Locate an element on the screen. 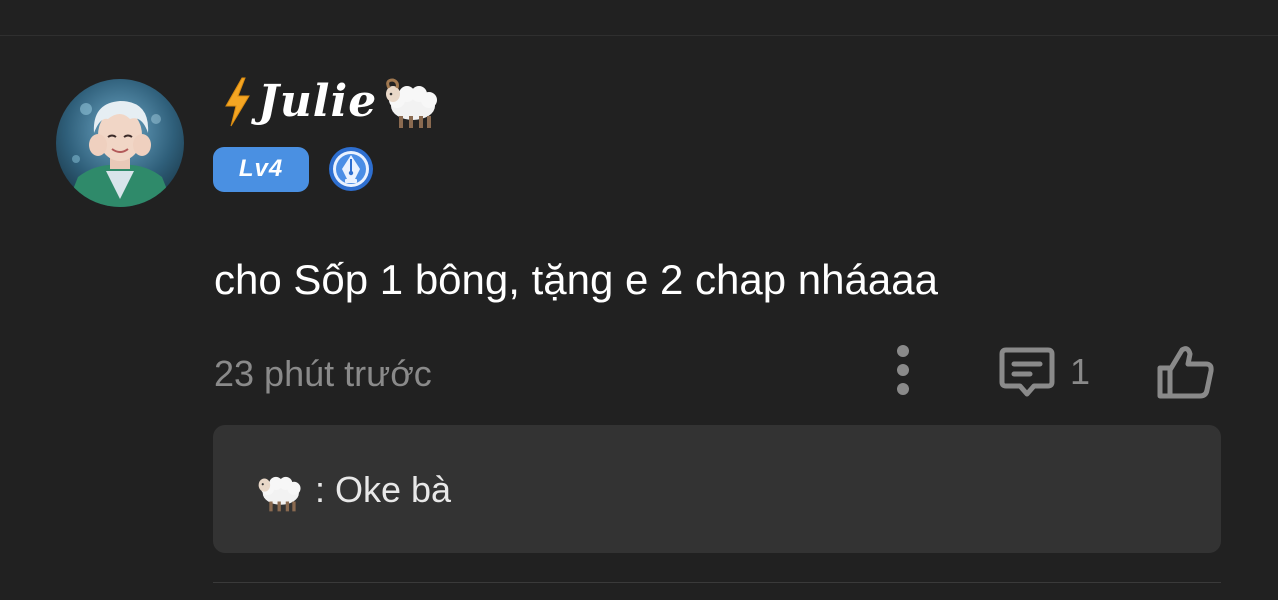 This screenshot has width=1278, height=600. lightning-bolt-icon is located at coordinates (237, 102).